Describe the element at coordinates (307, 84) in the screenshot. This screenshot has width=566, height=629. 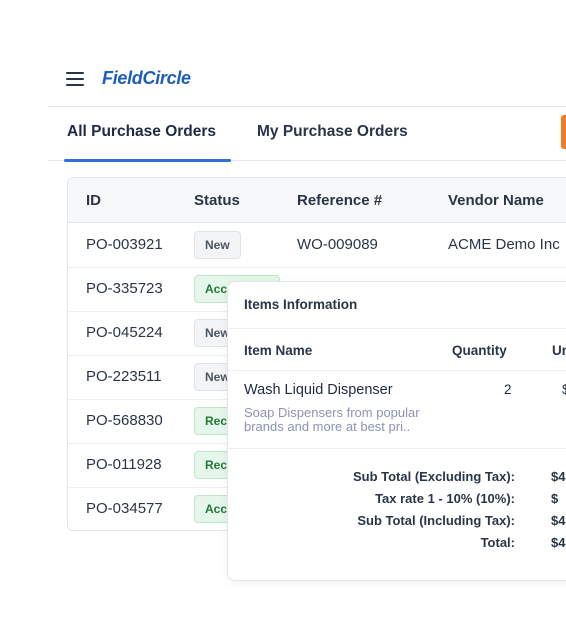
I see `app-header: FieldCircle` at that location.